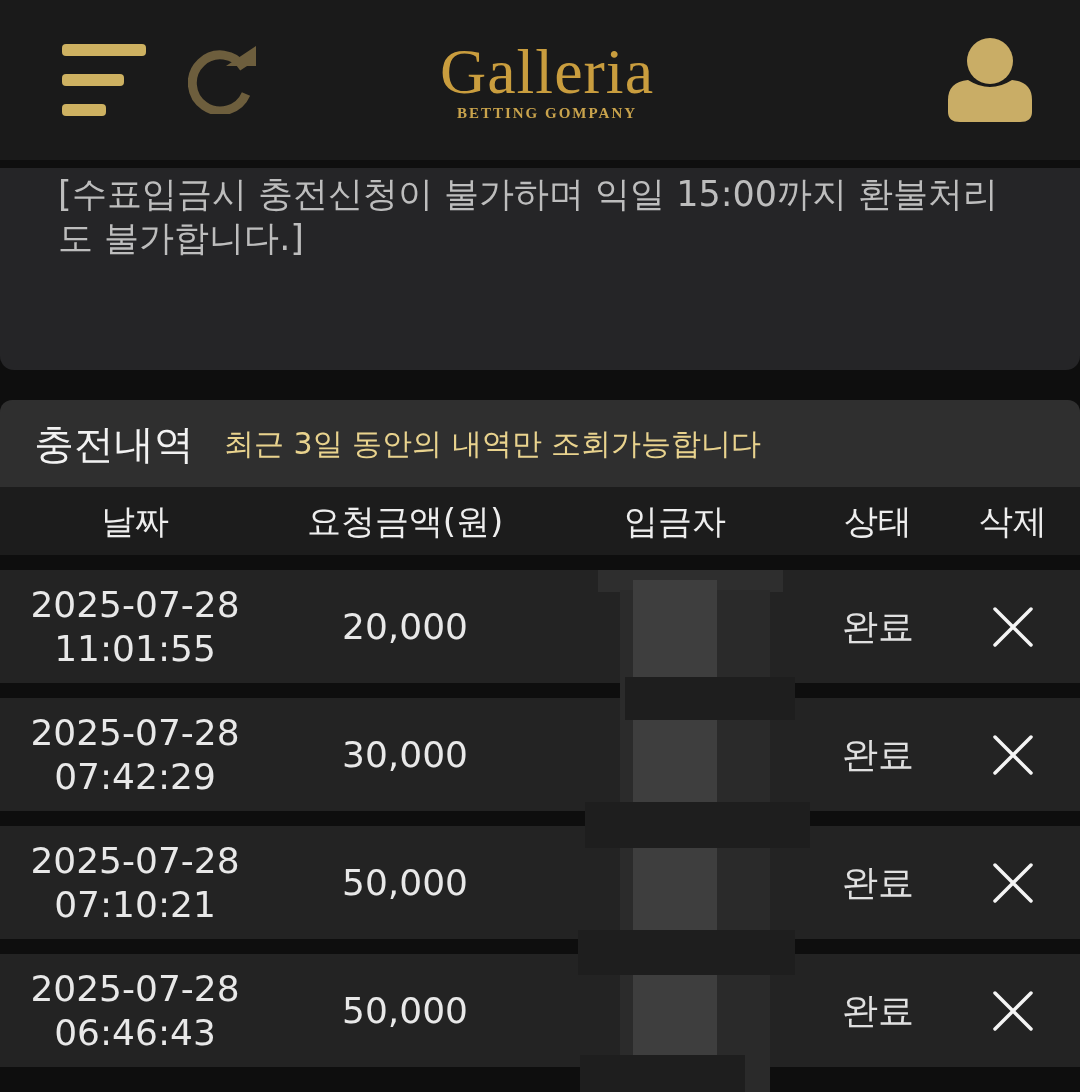 The image size is (1080, 1092). I want to click on column-header: 요청금액(원), so click(405, 521).